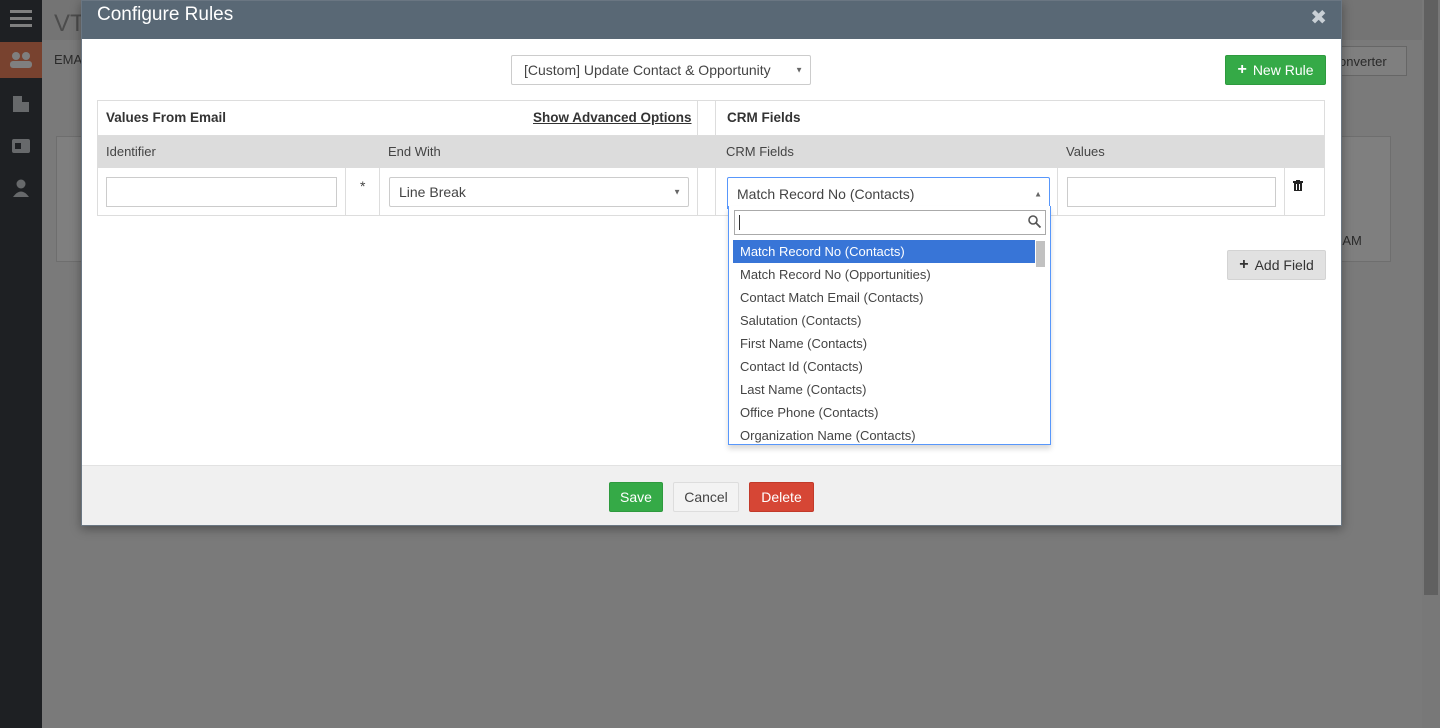 Image resolution: width=1440 pixels, height=728 pixels. Describe the element at coordinates (884, 433) in the screenshot. I see `dropdown-option: Organization Name (Contacts)` at that location.